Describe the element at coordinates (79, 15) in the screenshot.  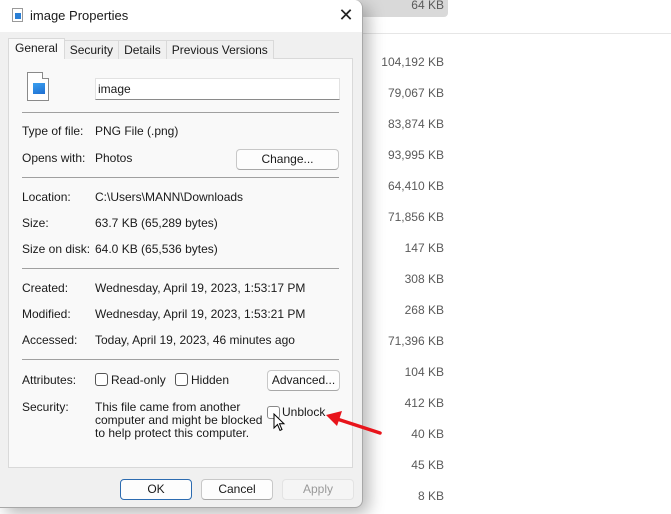
I see `dialog-title: image Properties` at that location.